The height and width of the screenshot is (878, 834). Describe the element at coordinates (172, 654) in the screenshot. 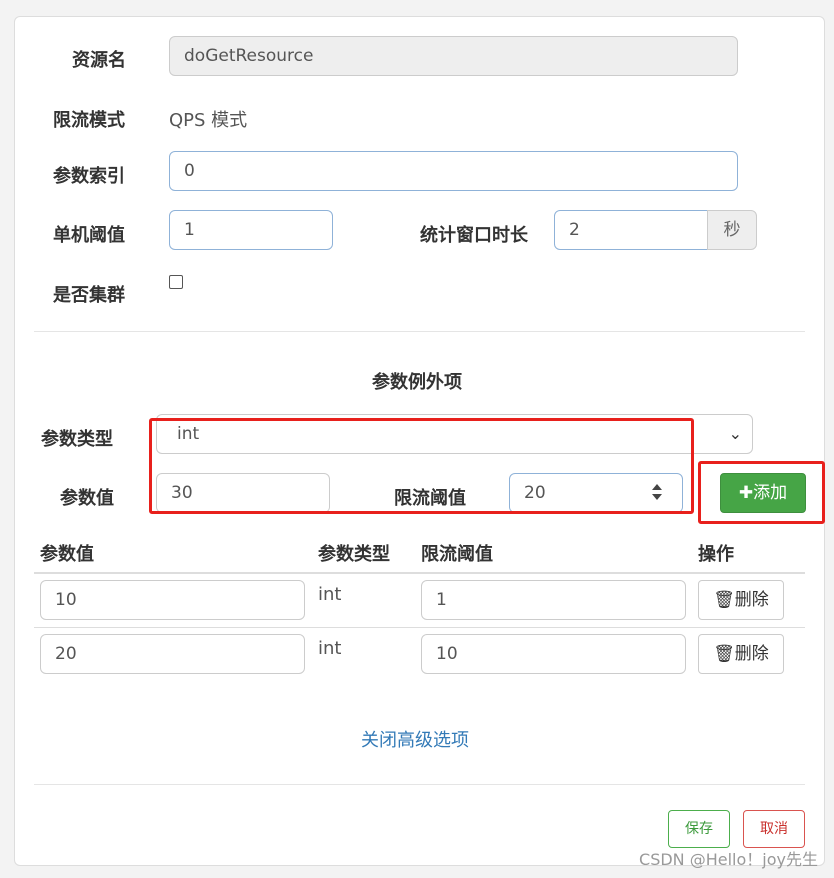

I see `row2-value-input: 20` at that location.